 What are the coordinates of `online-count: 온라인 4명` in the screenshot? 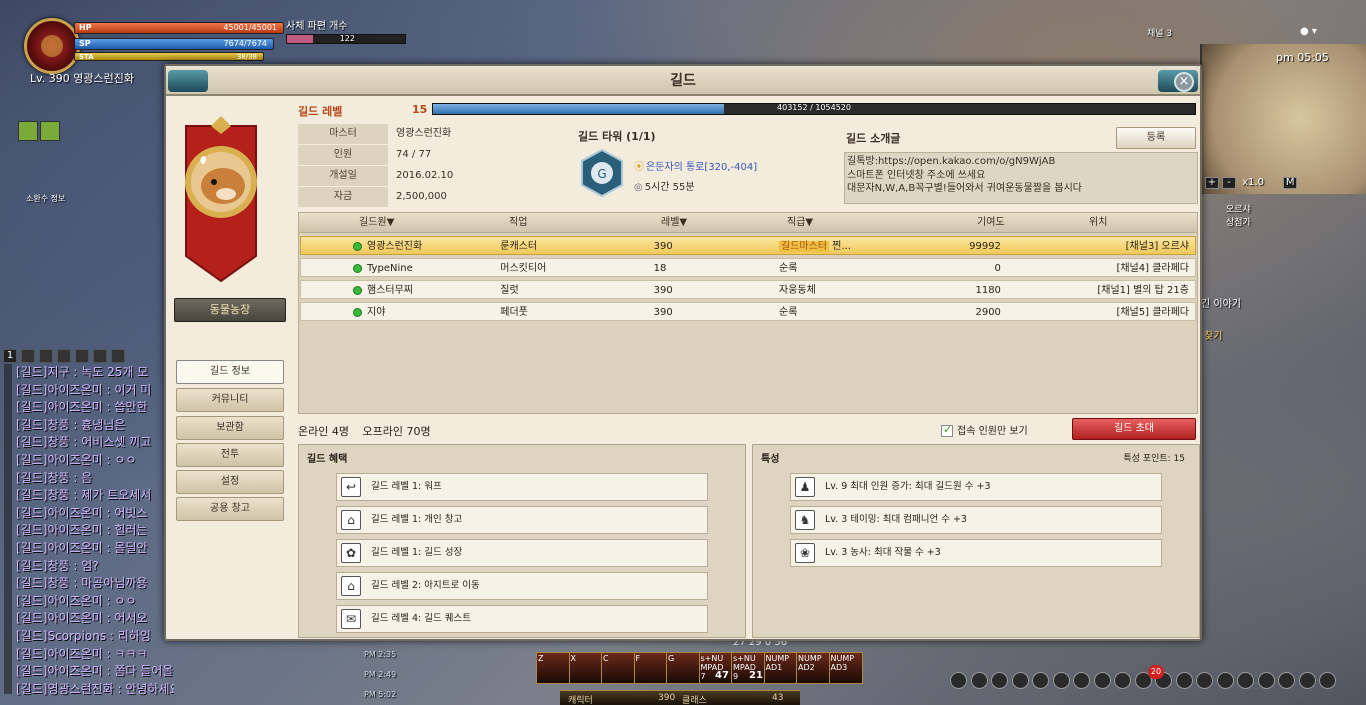 It's located at (323, 431).